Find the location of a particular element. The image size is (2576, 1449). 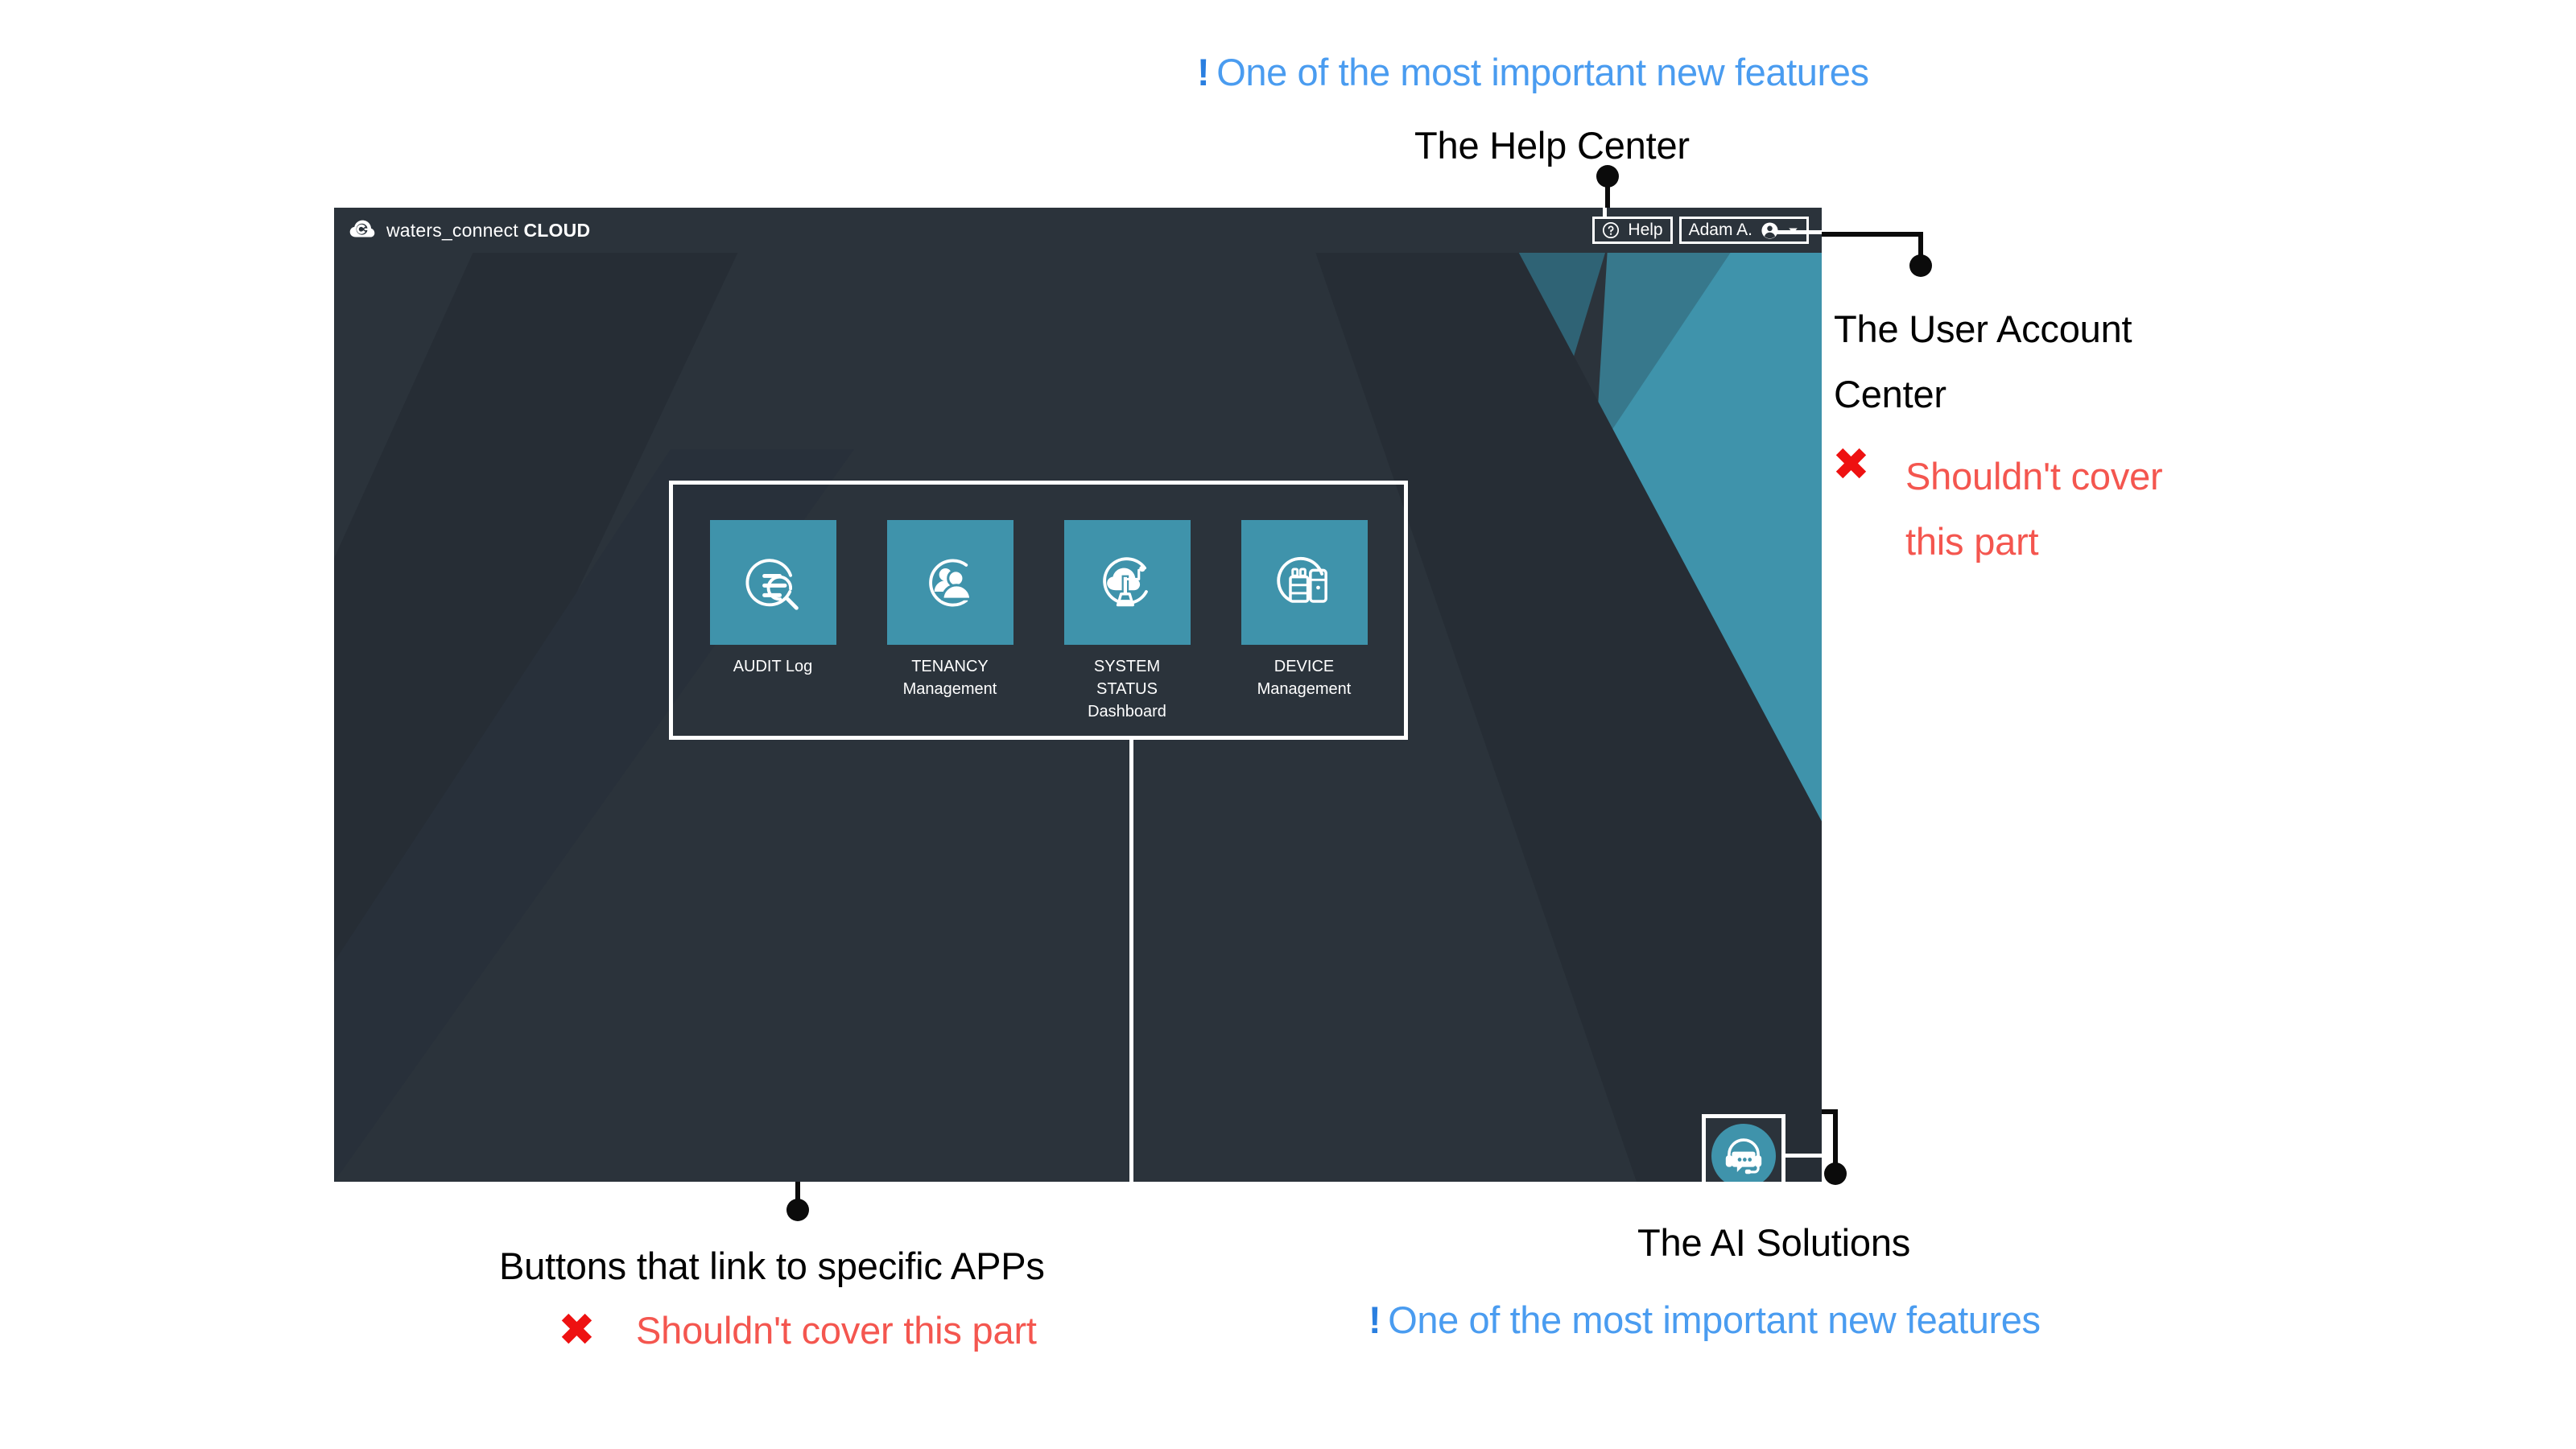

ai-assistant-circle is located at coordinates (1743, 1152).